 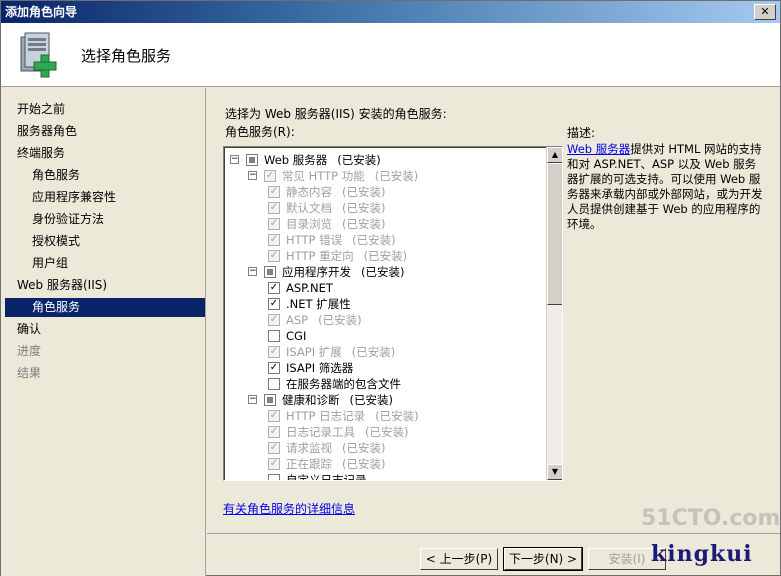 I want to click on tree-item-label: ASP.NET, so click(x=309, y=288).